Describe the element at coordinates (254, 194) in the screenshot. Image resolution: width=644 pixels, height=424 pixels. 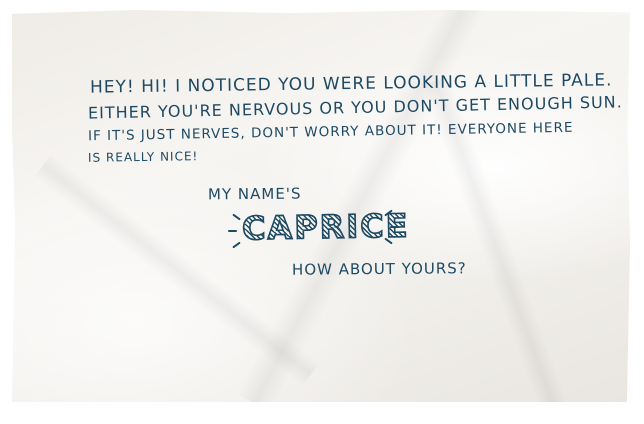
I see `name-intro: MY NAME'S` at that location.